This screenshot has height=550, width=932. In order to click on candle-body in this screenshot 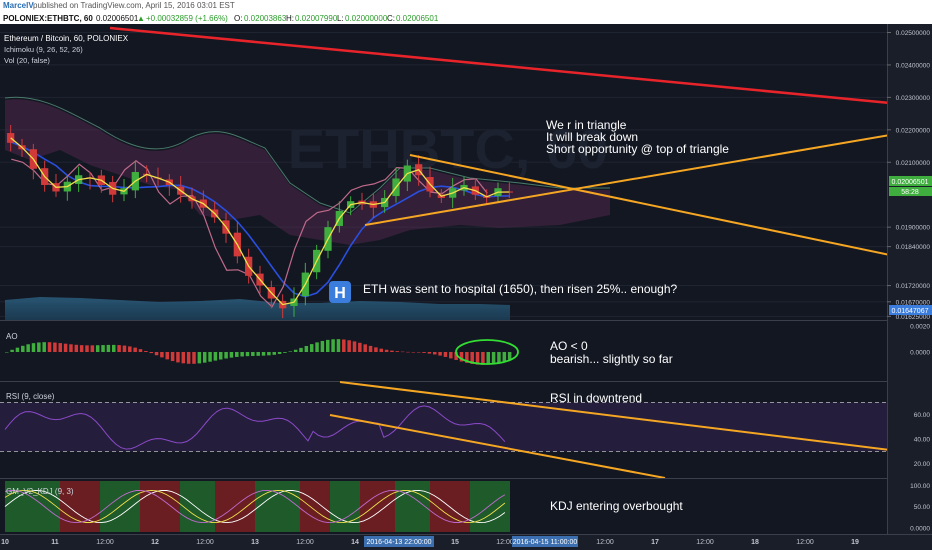, I will do `click(11, 138)`.